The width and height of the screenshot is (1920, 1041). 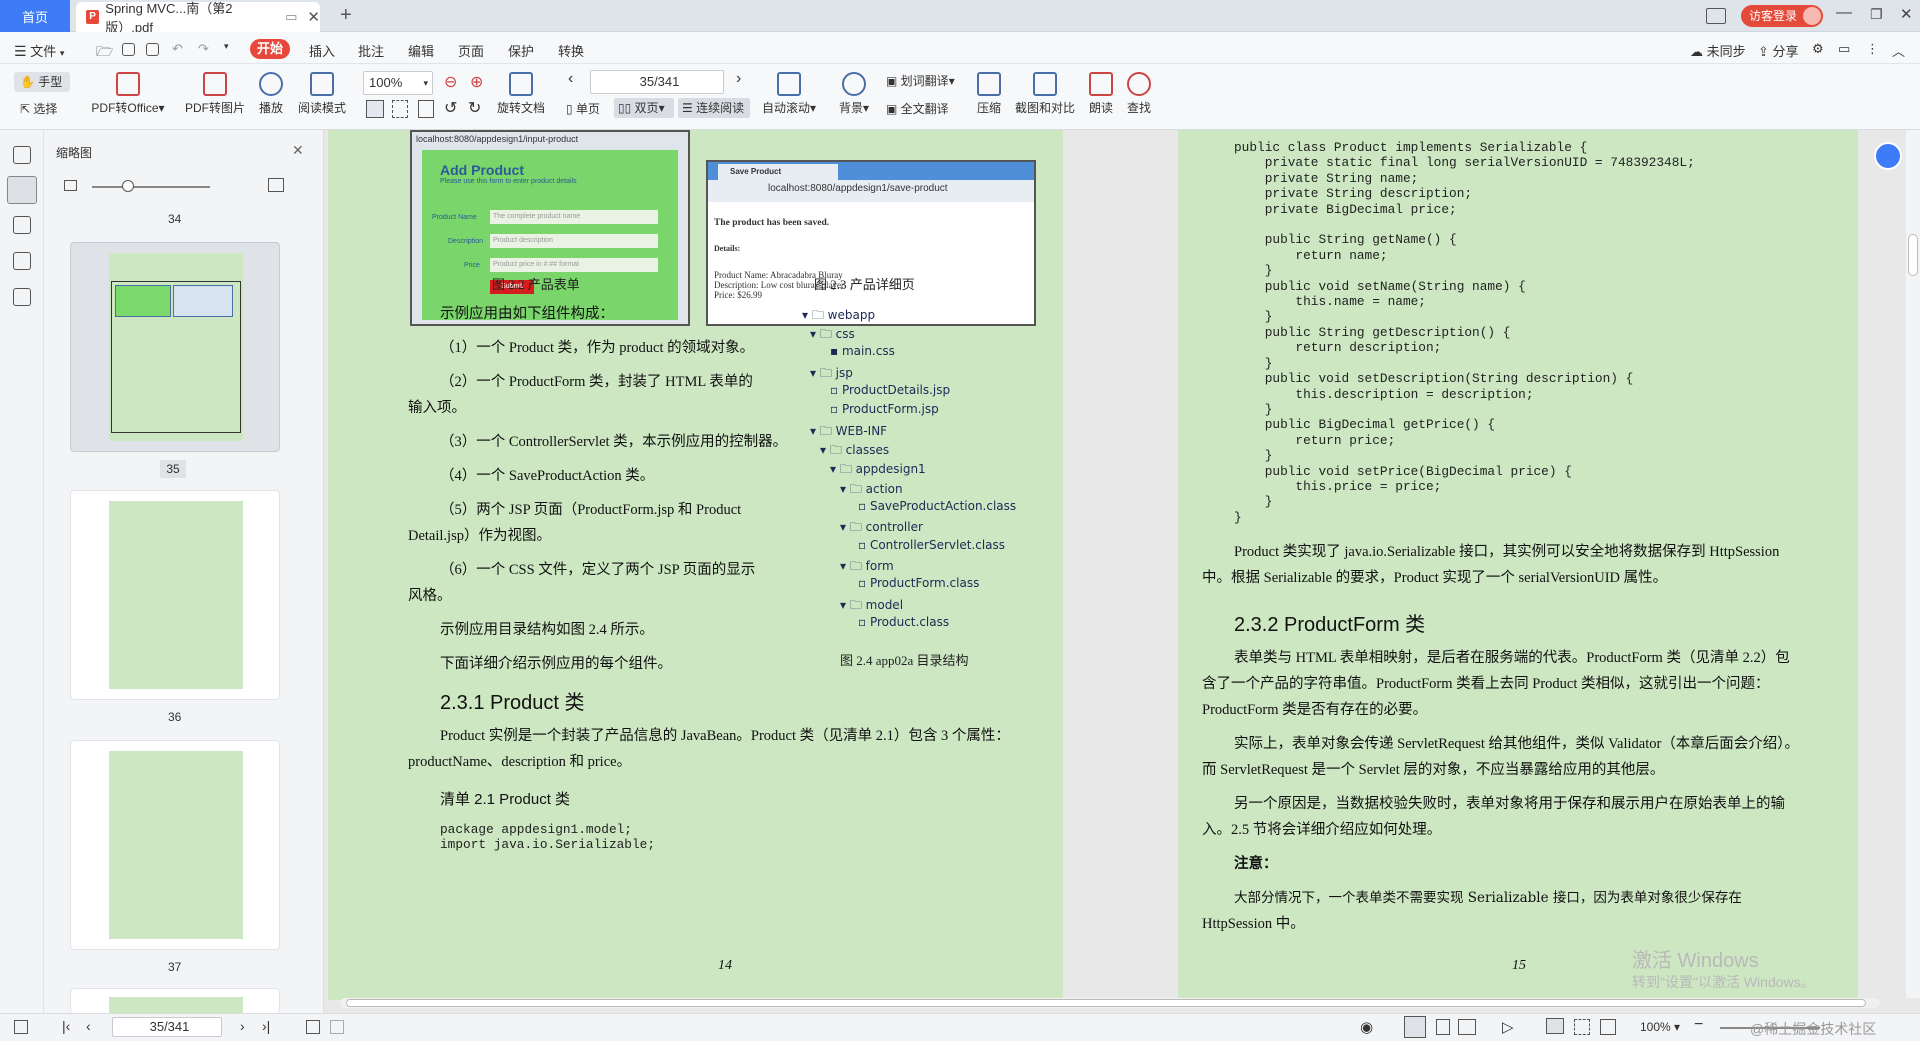 What do you see at coordinates (215, 94) in the screenshot?
I see `pdf-to-image-button: PDF转图片` at bounding box center [215, 94].